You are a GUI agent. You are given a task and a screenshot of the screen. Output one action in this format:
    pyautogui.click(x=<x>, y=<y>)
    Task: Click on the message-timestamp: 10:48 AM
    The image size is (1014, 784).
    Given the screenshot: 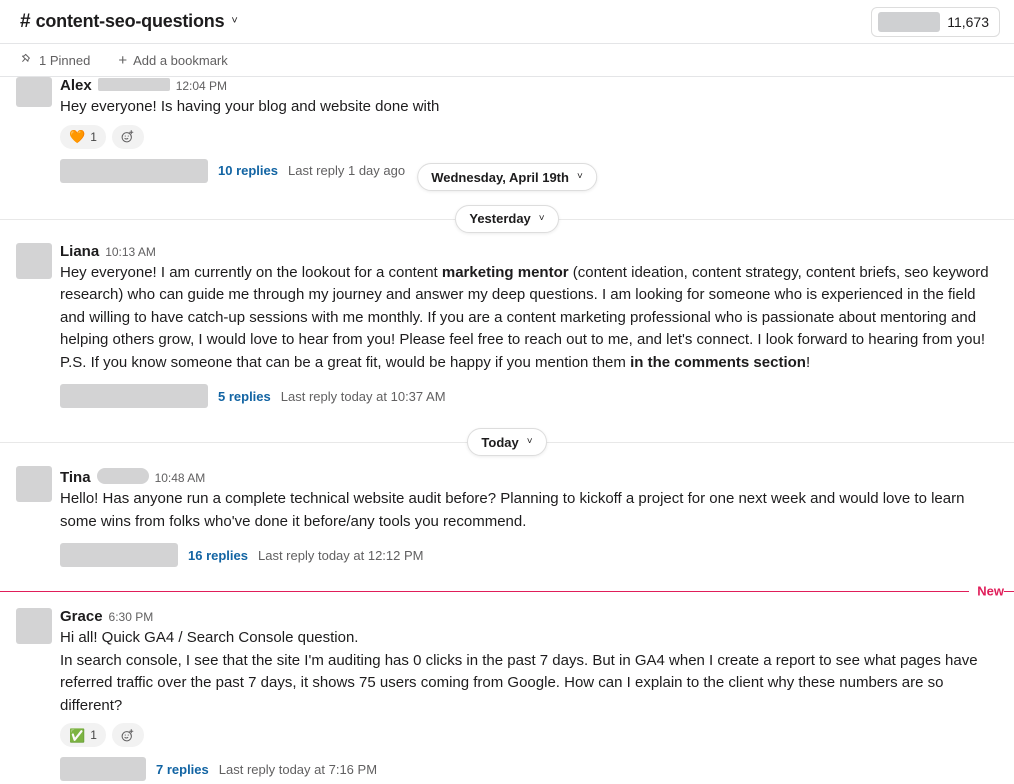 What is the action you would take?
    pyautogui.click(x=180, y=478)
    